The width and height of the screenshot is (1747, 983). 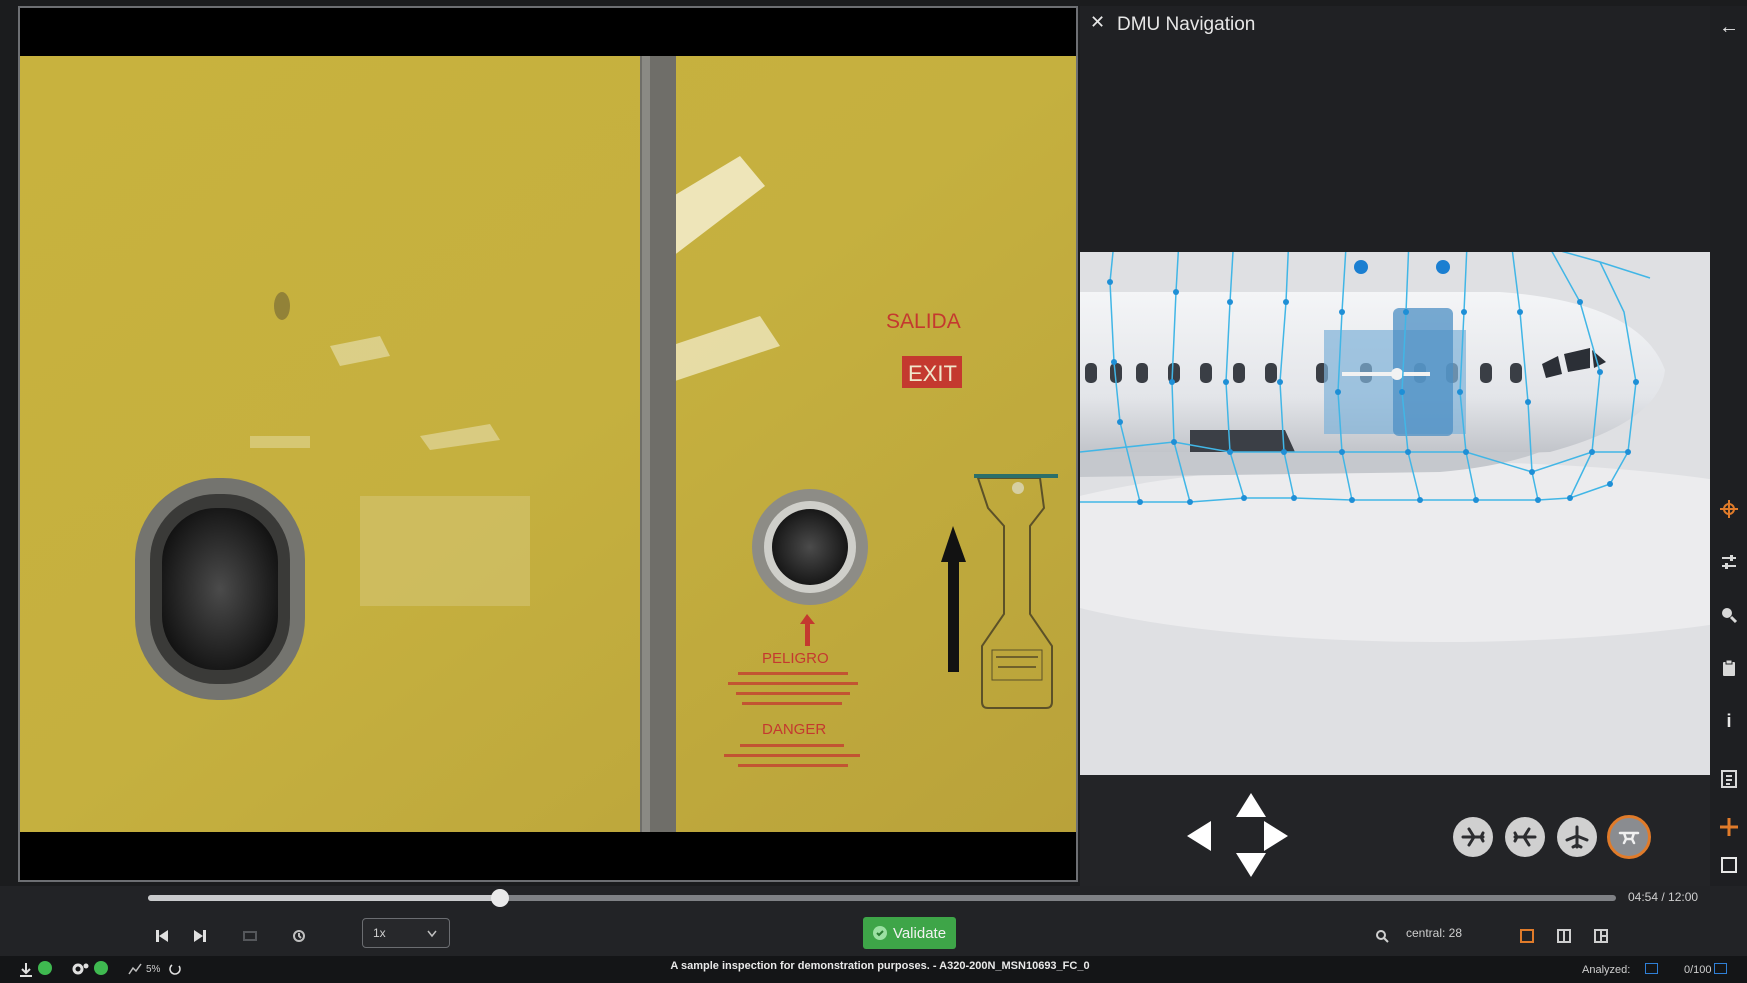 I want to click on fullscreen-icon, so click(x=1729, y=865).